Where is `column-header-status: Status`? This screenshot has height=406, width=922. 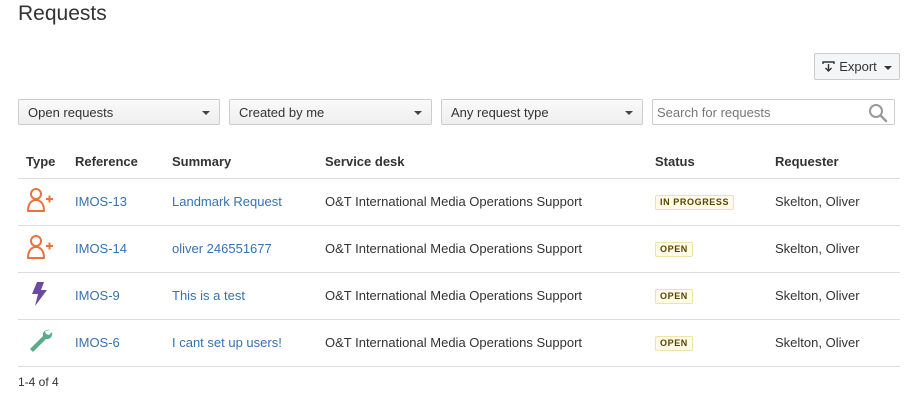 column-header-status: Status is located at coordinates (675, 162).